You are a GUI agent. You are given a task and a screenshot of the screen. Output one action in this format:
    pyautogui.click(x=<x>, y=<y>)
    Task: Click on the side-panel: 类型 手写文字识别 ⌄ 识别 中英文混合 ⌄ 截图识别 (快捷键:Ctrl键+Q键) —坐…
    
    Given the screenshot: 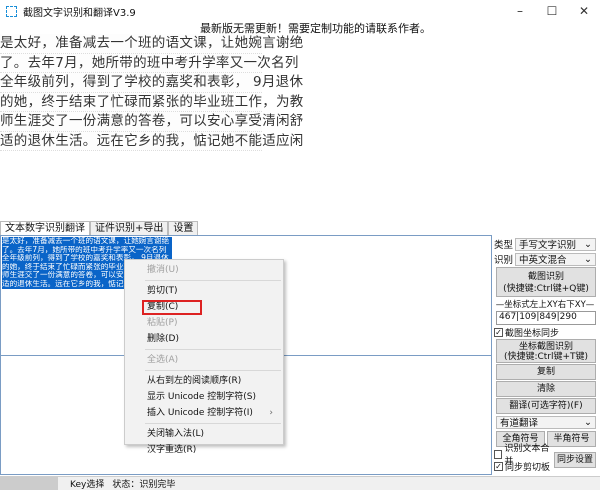 What is the action you would take?
    pyautogui.click(x=547, y=355)
    